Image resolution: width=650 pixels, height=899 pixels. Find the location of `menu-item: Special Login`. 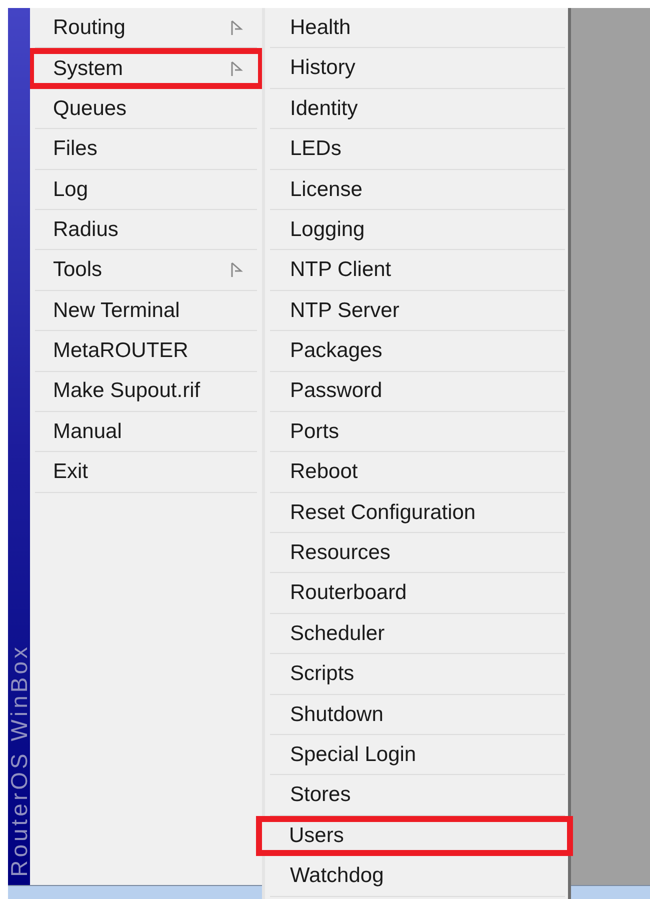

menu-item: Special Login is located at coordinates (417, 755).